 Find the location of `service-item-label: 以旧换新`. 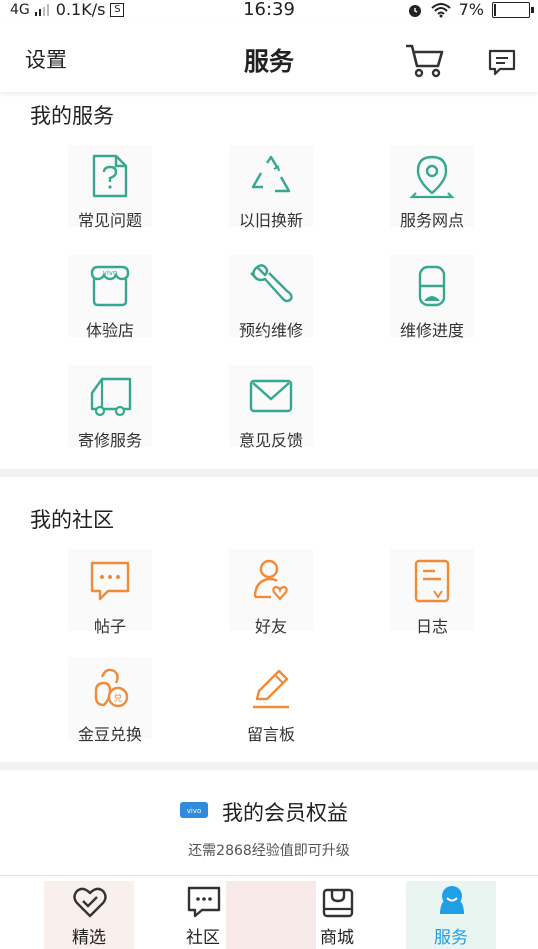

service-item-label: 以旧换新 is located at coordinates (270, 220).